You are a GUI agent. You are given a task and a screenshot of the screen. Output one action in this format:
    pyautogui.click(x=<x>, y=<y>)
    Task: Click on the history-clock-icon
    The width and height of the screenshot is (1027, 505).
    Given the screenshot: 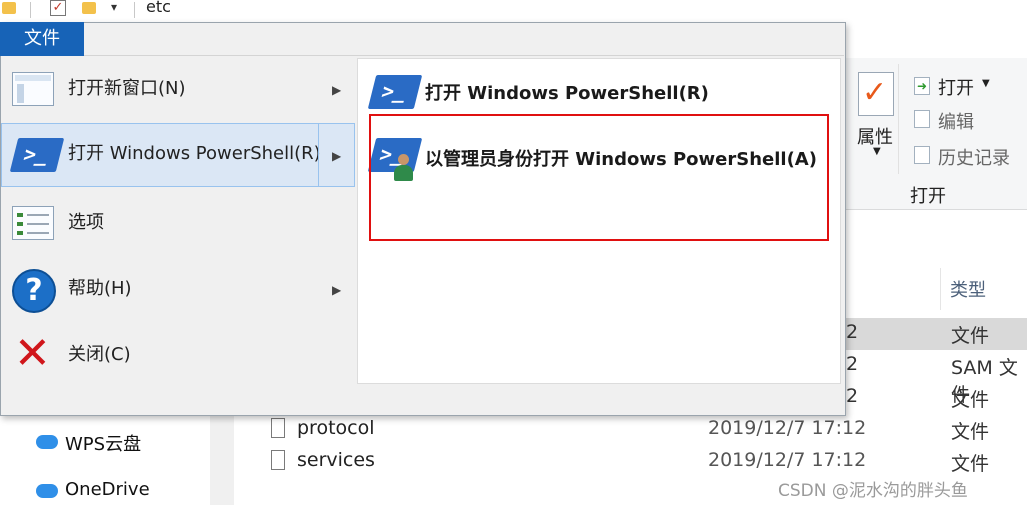 What is the action you would take?
    pyautogui.click(x=922, y=155)
    